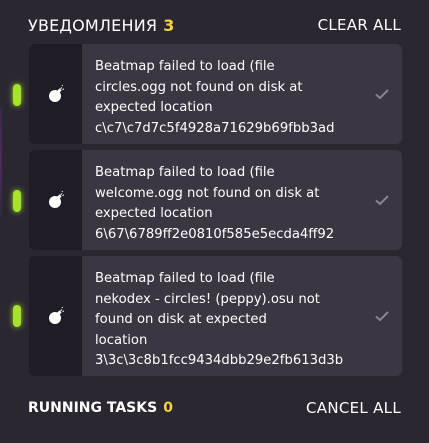  Describe the element at coordinates (359, 25) in the screenshot. I see `clear-all-button: CLEAR ALL` at that location.